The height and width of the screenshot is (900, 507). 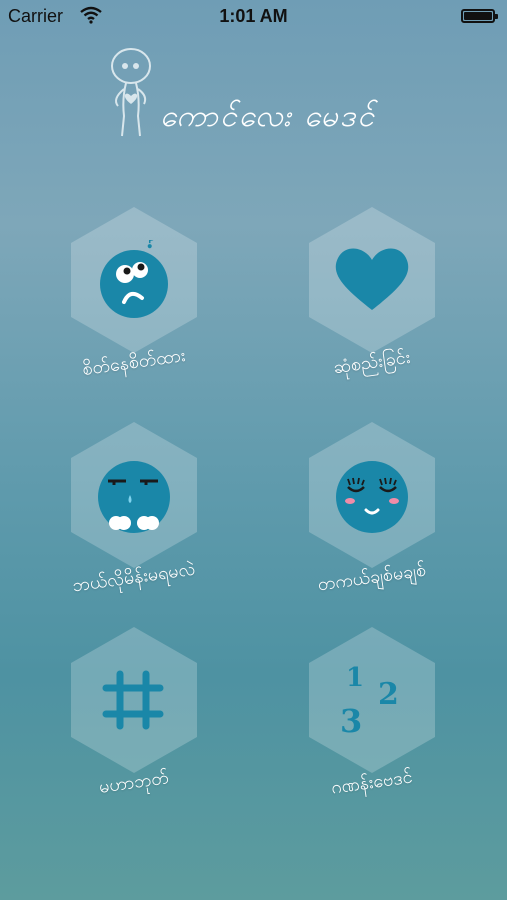 What do you see at coordinates (355, 678) in the screenshot?
I see `svg-text: 1` at bounding box center [355, 678].